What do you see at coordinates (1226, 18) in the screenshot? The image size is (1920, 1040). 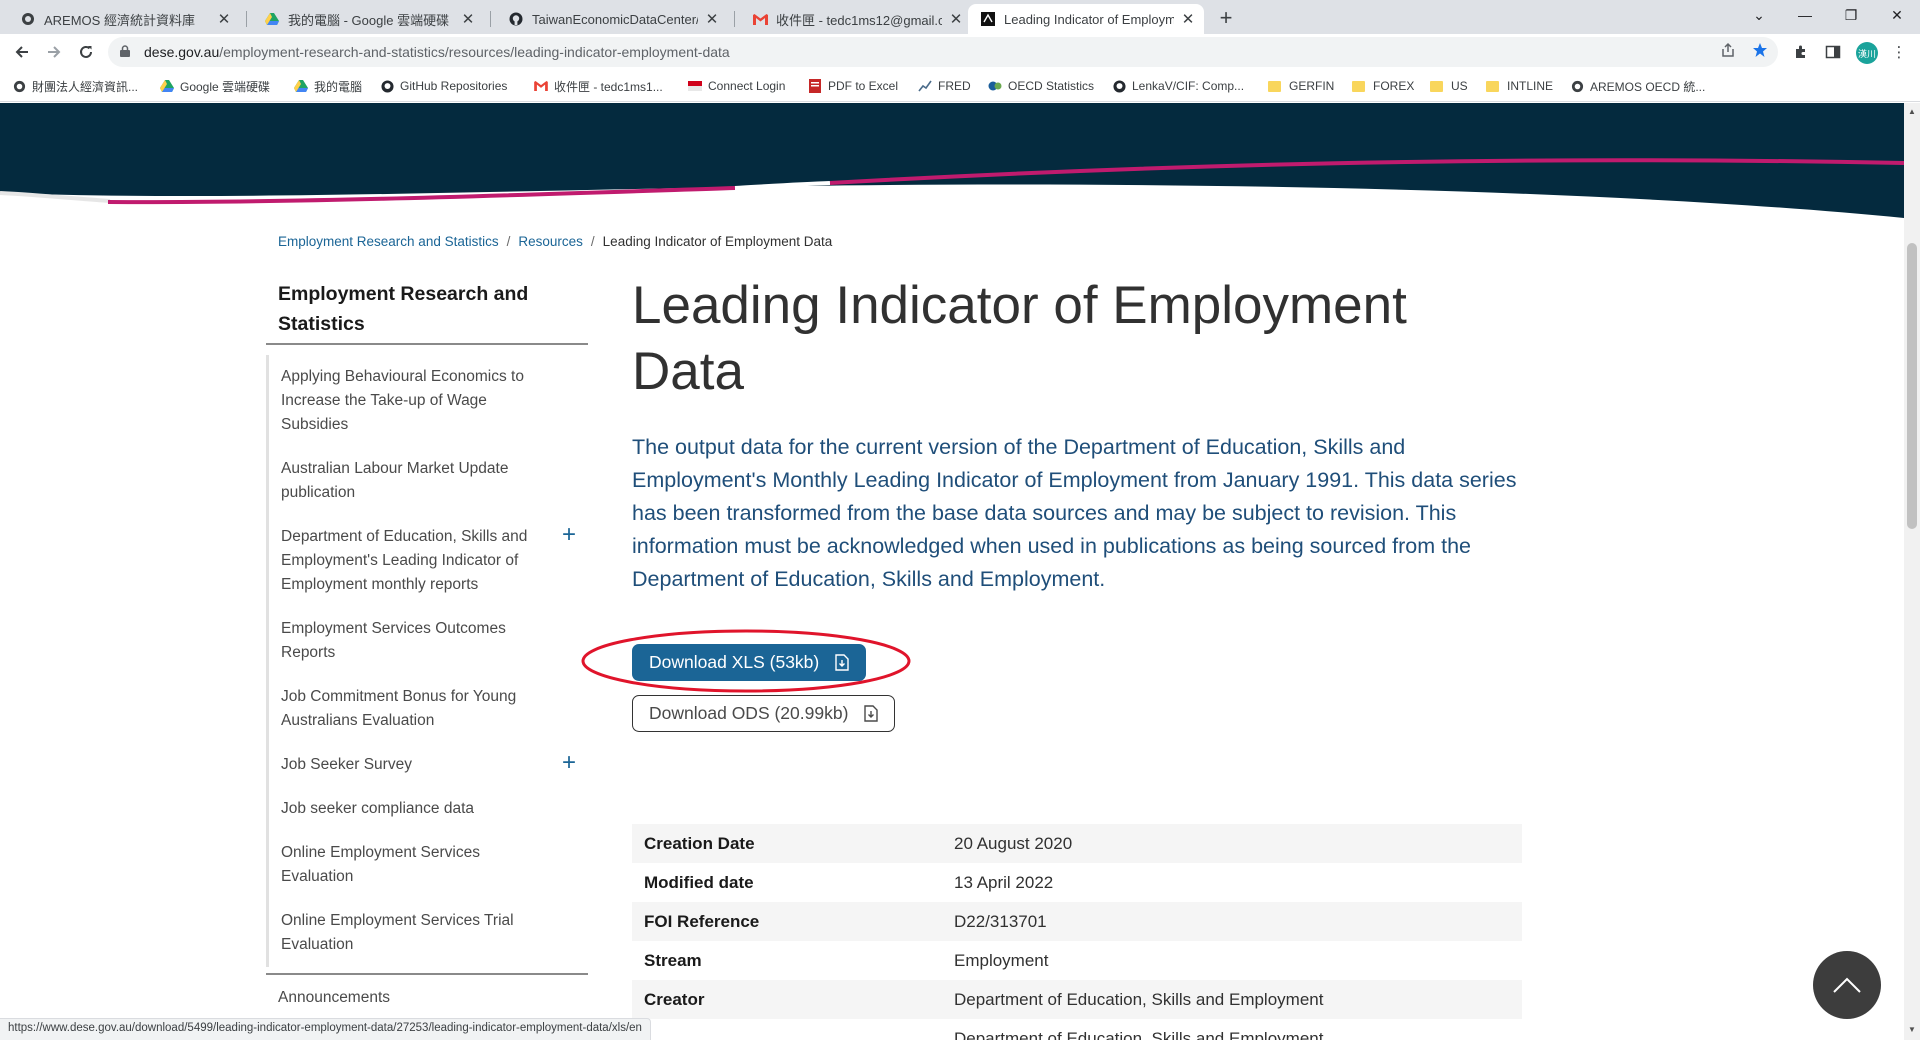 I see `new-tab-button: +` at bounding box center [1226, 18].